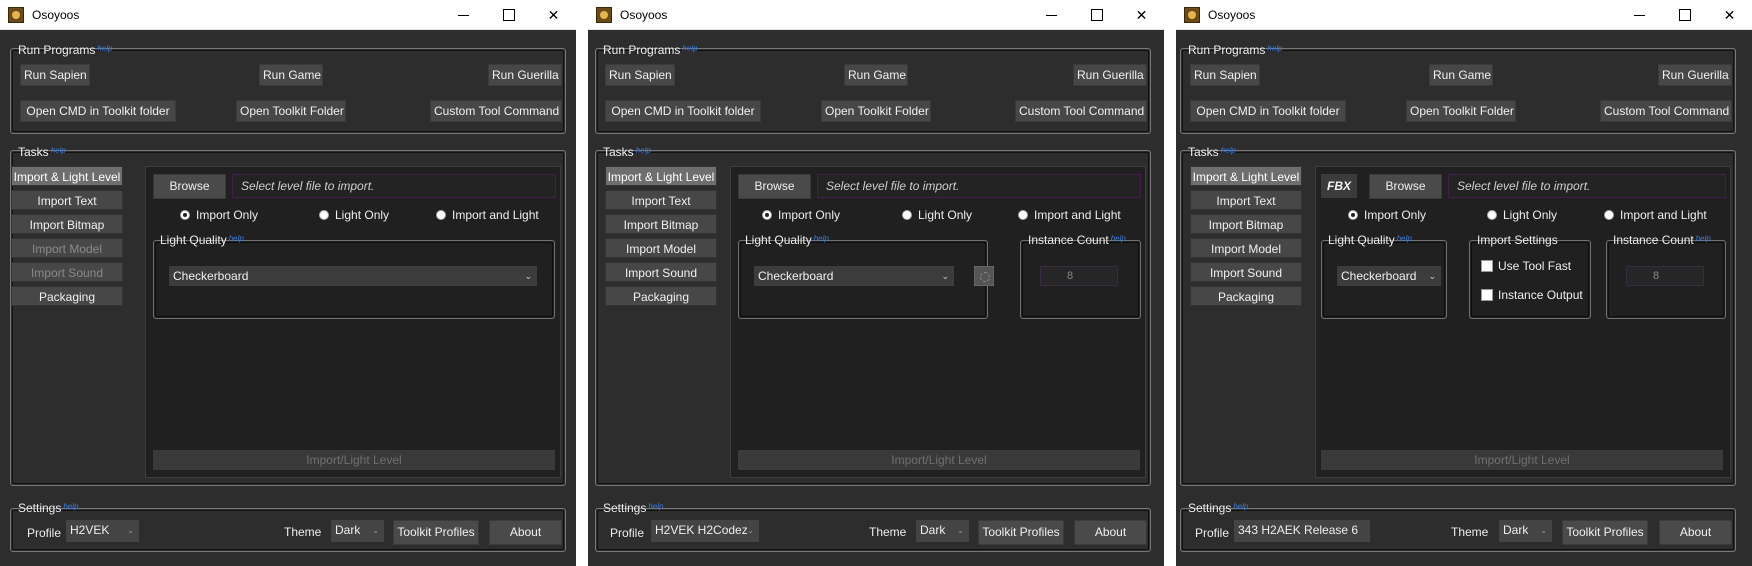 Image resolution: width=1752 pixels, height=566 pixels. What do you see at coordinates (984, 276) in the screenshot?
I see `refresh-icon` at bounding box center [984, 276].